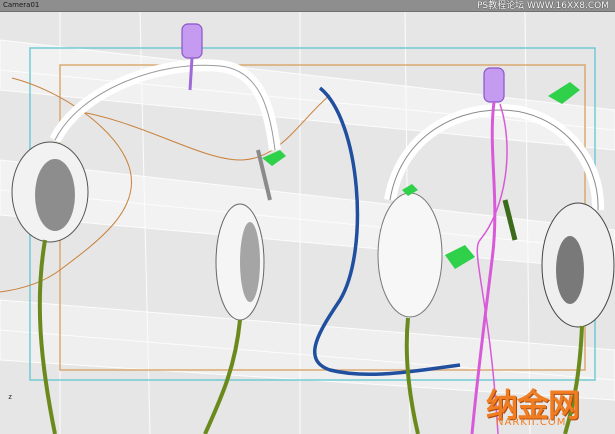 The image size is (615, 434). Describe the element at coordinates (192, 41) in the screenshot. I see `left-mic` at that location.